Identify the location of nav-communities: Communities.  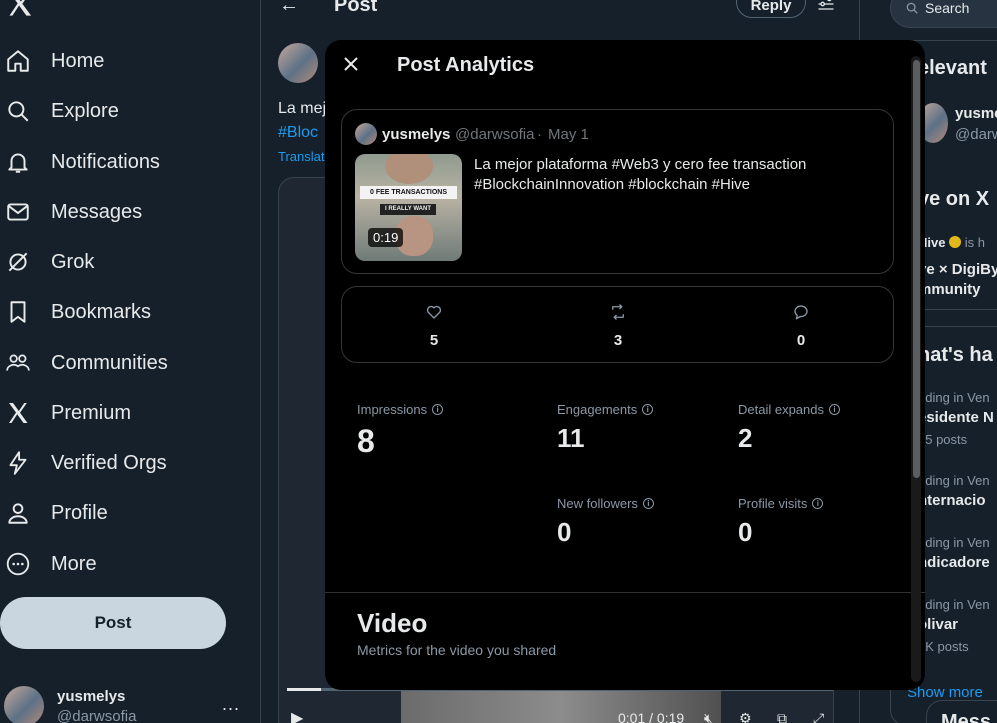
(84, 363).